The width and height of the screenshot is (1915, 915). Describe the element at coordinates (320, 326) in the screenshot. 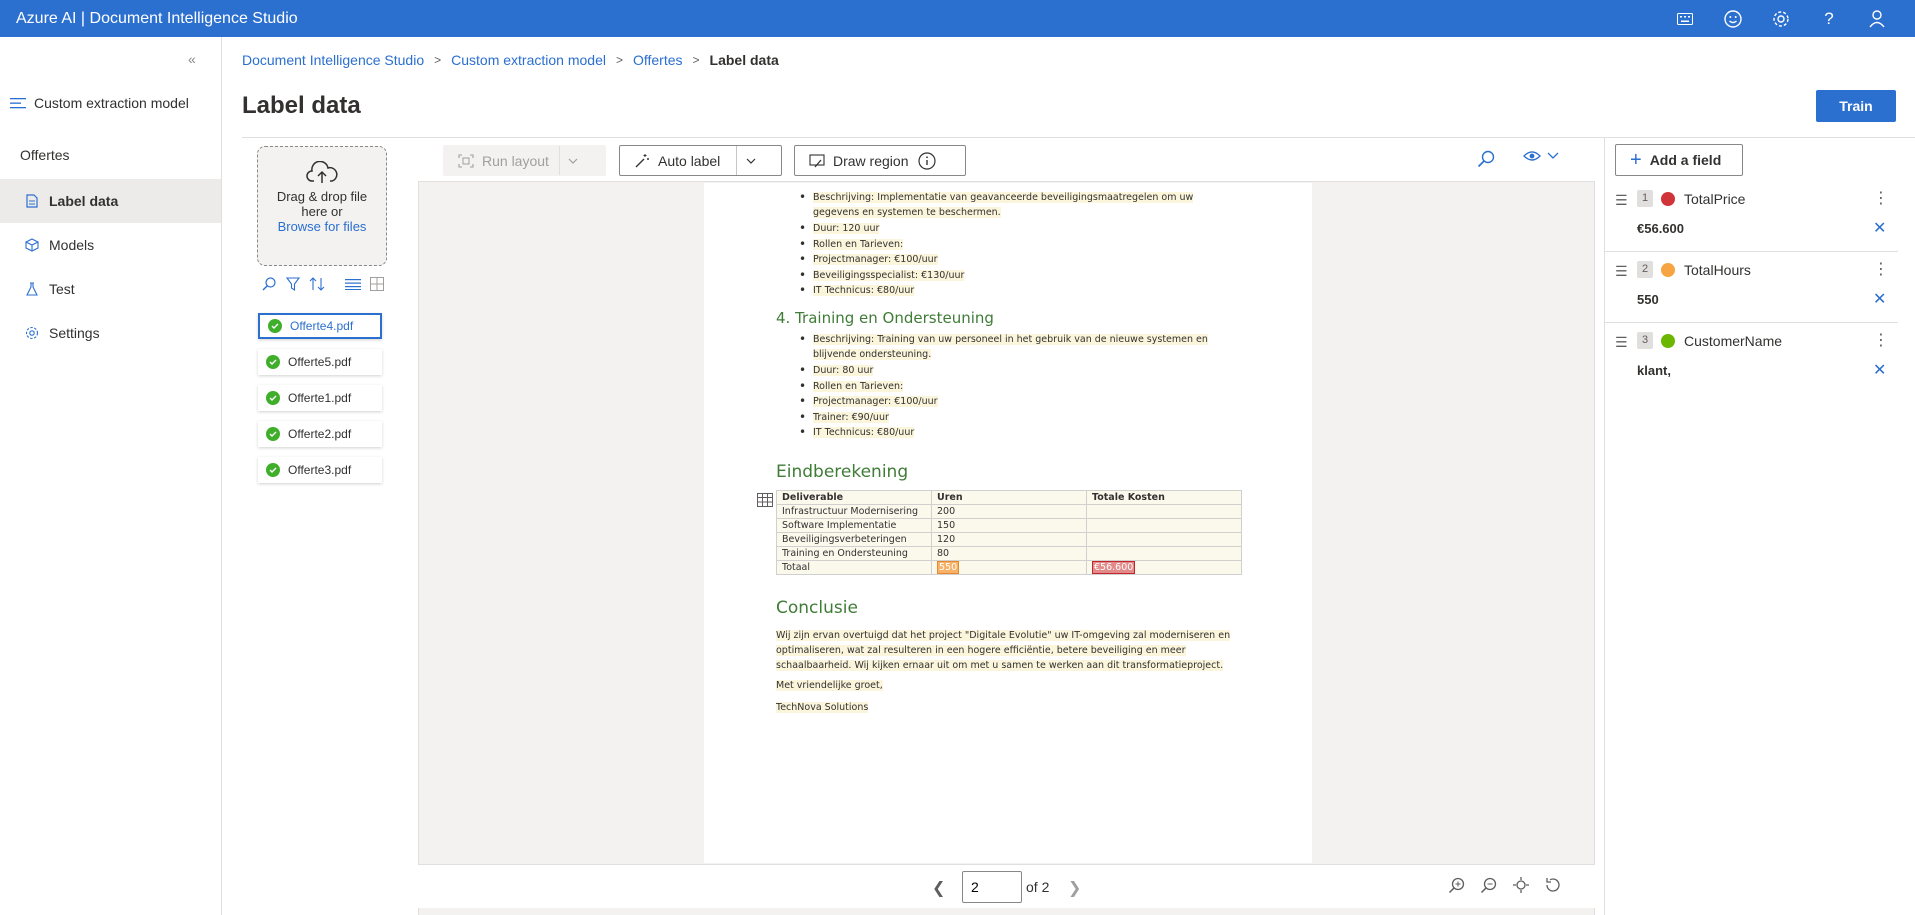

I see `file-item-offerte4: Offerte4.pdf` at that location.